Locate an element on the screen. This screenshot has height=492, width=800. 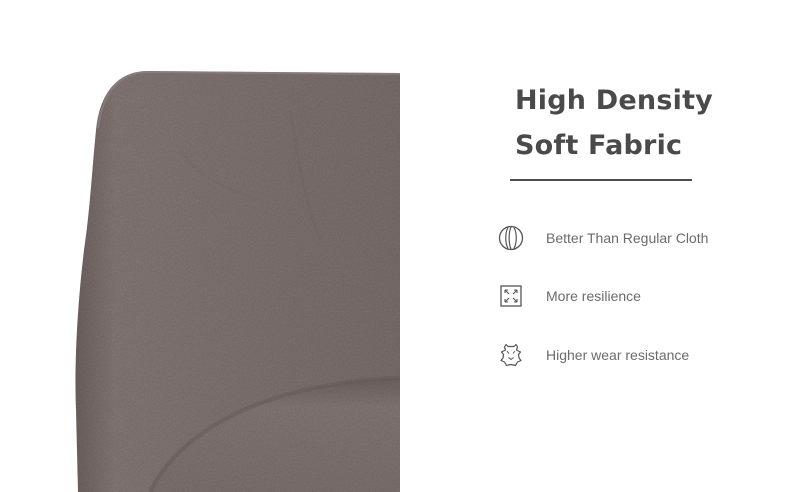
headline-title: High Density Soft Fabric is located at coordinates (614, 123).